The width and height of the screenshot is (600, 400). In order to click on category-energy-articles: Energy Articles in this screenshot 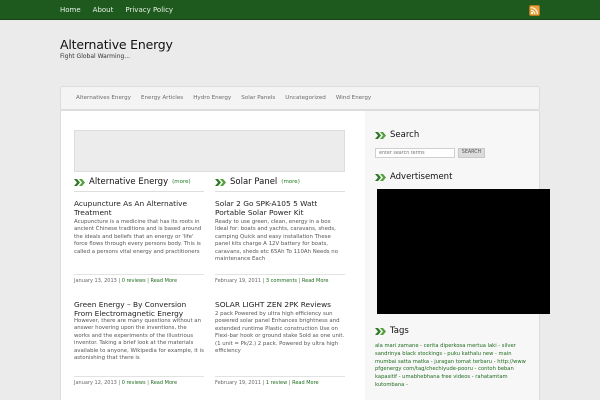, I will do `click(162, 98)`.